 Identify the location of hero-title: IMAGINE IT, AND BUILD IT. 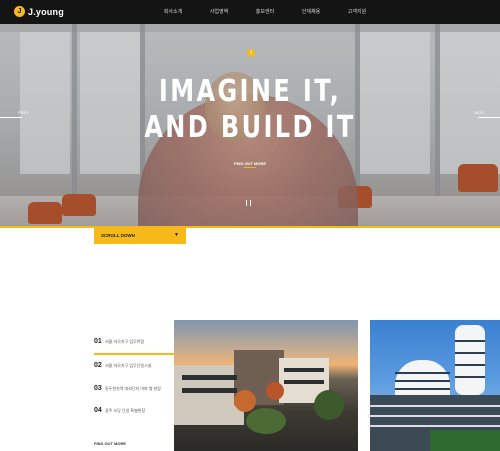
(250, 110).